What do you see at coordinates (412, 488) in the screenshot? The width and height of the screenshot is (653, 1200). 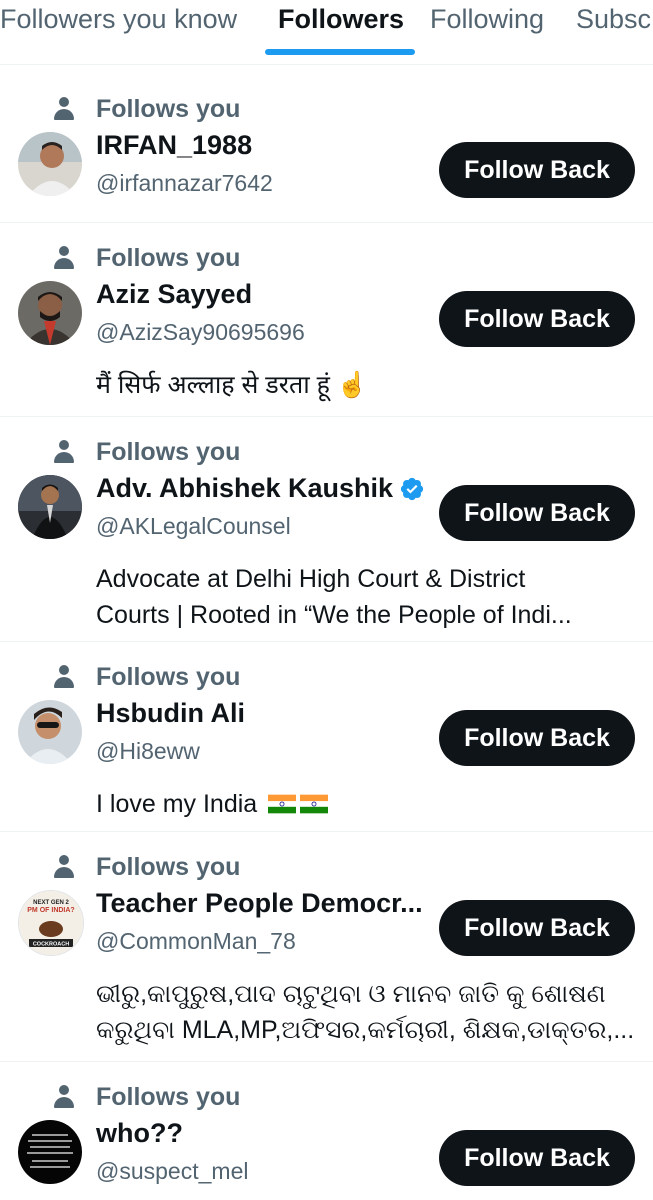 I see `verified-badge-icon` at bounding box center [412, 488].